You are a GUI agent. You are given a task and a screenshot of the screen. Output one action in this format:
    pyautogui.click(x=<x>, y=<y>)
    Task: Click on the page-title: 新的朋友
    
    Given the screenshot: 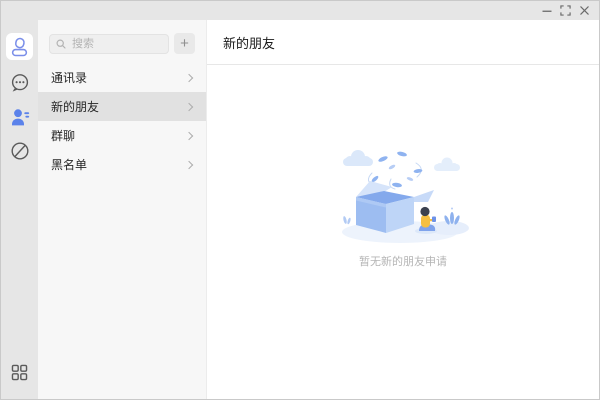 What is the action you would take?
    pyautogui.click(x=249, y=43)
    